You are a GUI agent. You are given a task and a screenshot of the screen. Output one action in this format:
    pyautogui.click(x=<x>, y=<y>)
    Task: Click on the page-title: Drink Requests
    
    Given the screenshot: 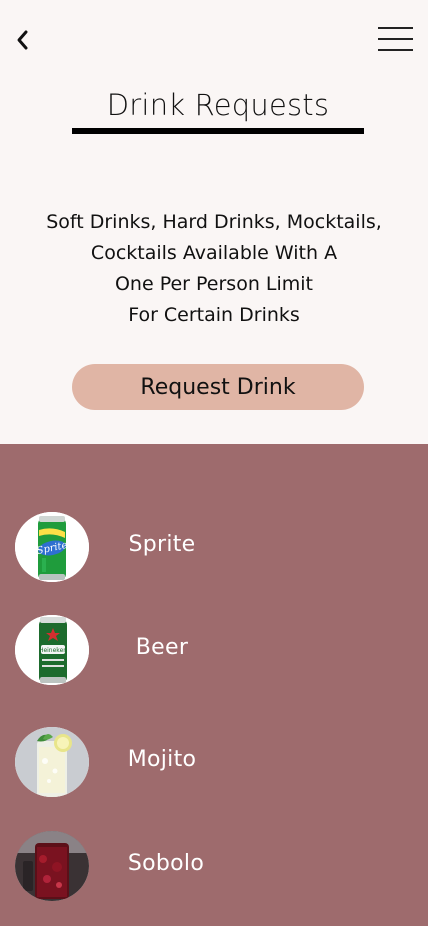 What is the action you would take?
    pyautogui.click(x=218, y=105)
    